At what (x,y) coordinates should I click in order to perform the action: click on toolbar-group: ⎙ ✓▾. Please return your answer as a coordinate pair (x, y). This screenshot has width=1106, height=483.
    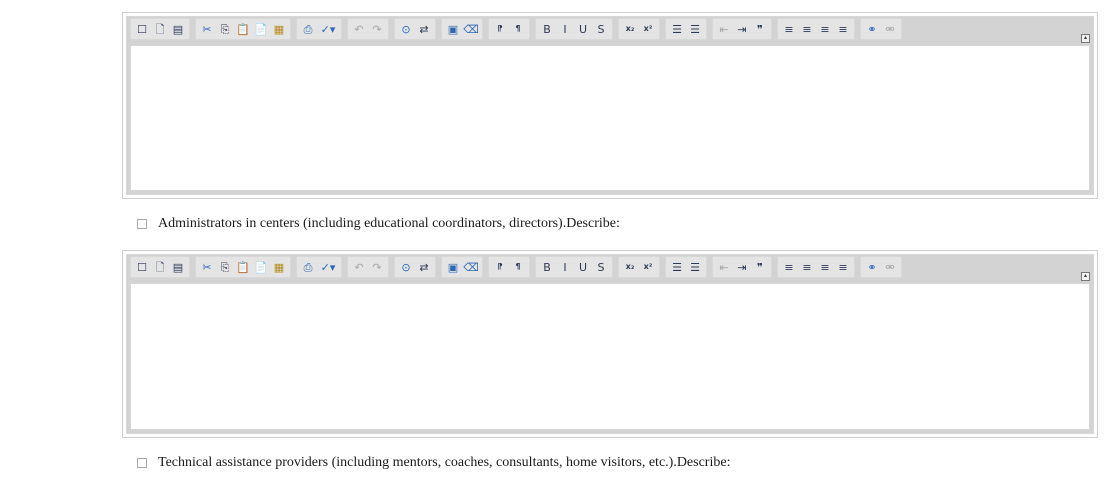
    Looking at the image, I should click on (319, 267).